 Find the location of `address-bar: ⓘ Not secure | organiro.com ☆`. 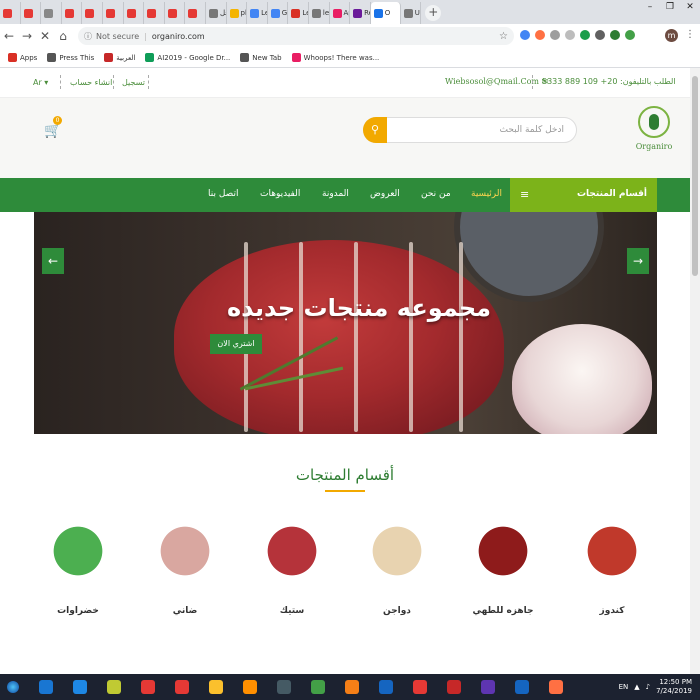

address-bar: ⓘ Not secure | organiro.com ☆ is located at coordinates (296, 36).